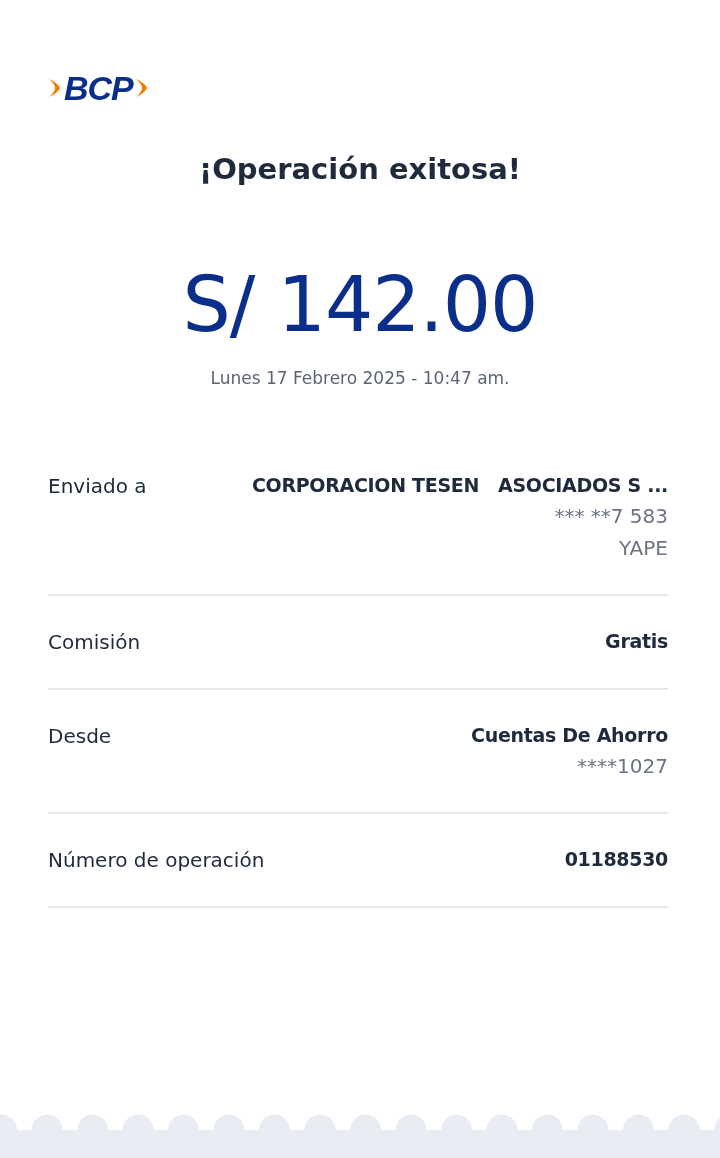  What do you see at coordinates (636, 641) in the screenshot?
I see `detail-value: Gratis` at bounding box center [636, 641].